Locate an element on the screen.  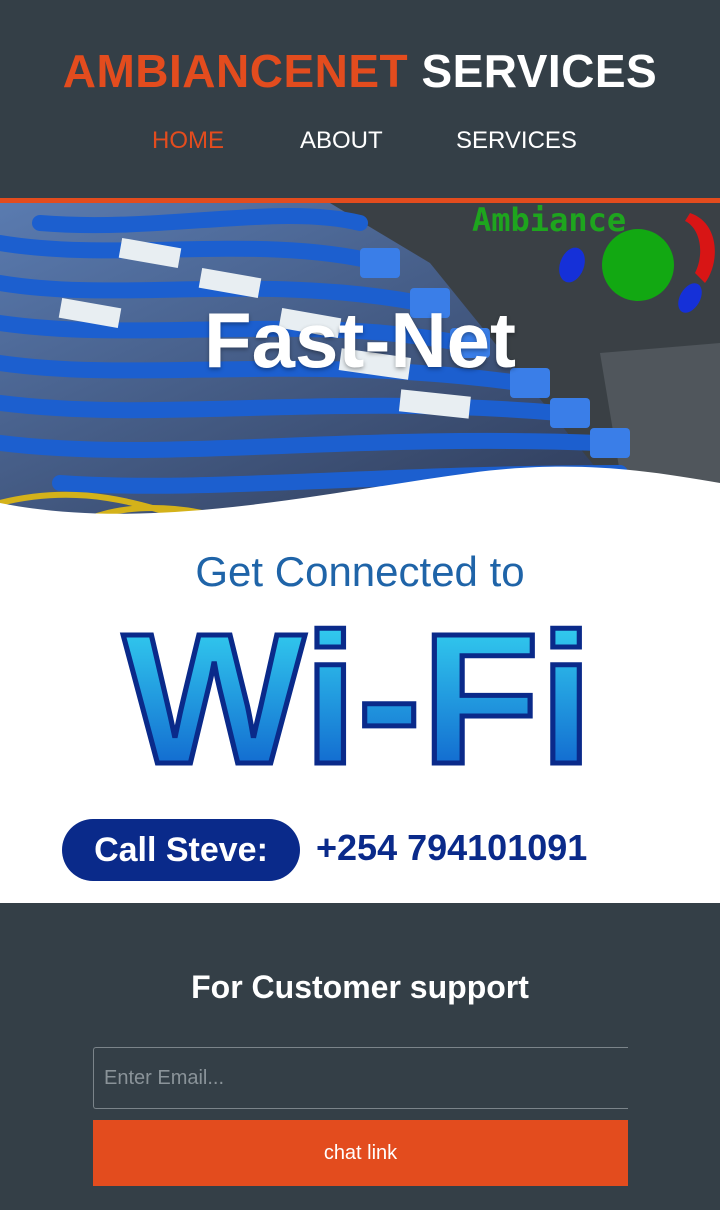
site-title-part1: AMBIANCENET is located at coordinates (235, 71).